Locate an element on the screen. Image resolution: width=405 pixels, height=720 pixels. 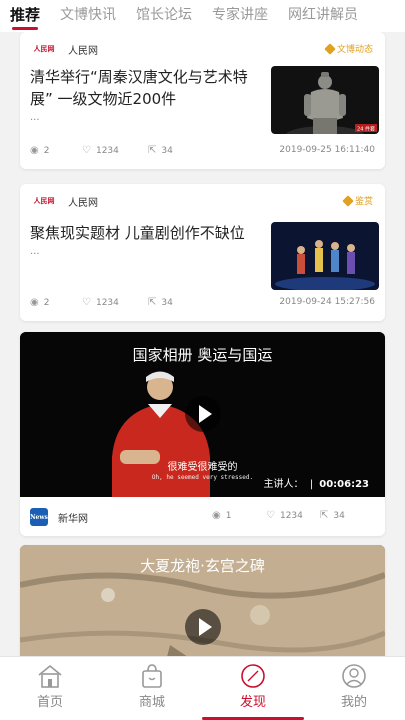
article-thumbnail is located at coordinates (325, 256).